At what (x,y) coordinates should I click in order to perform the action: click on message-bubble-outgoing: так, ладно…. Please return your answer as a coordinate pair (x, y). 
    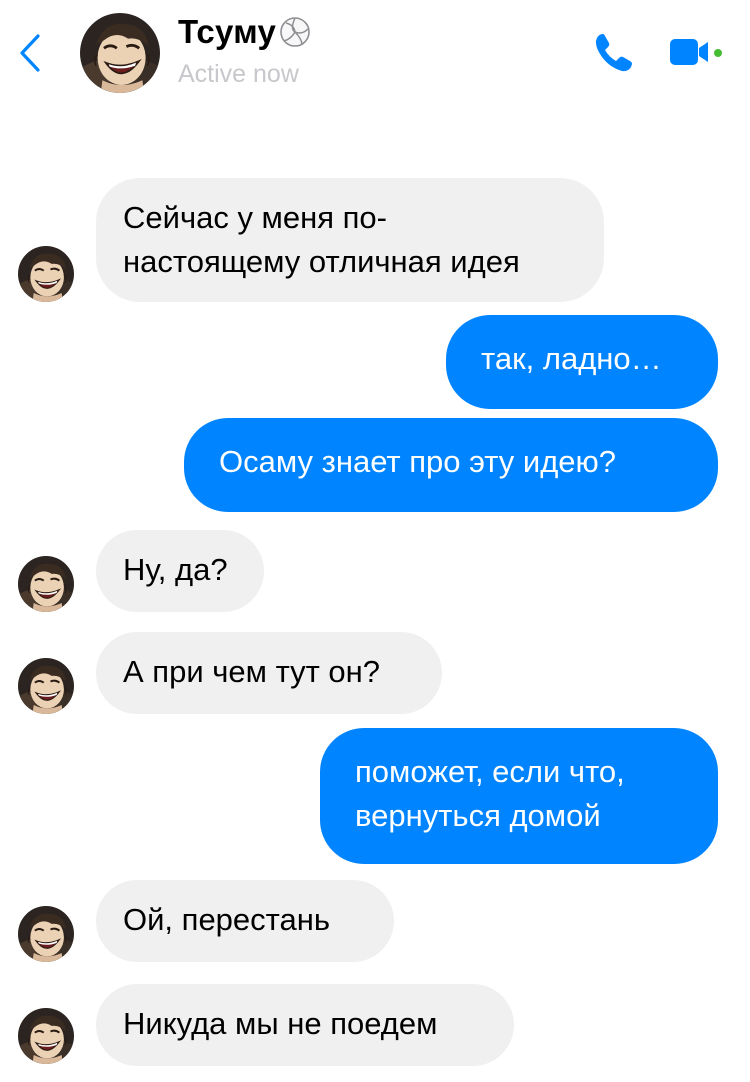
    Looking at the image, I should click on (582, 362).